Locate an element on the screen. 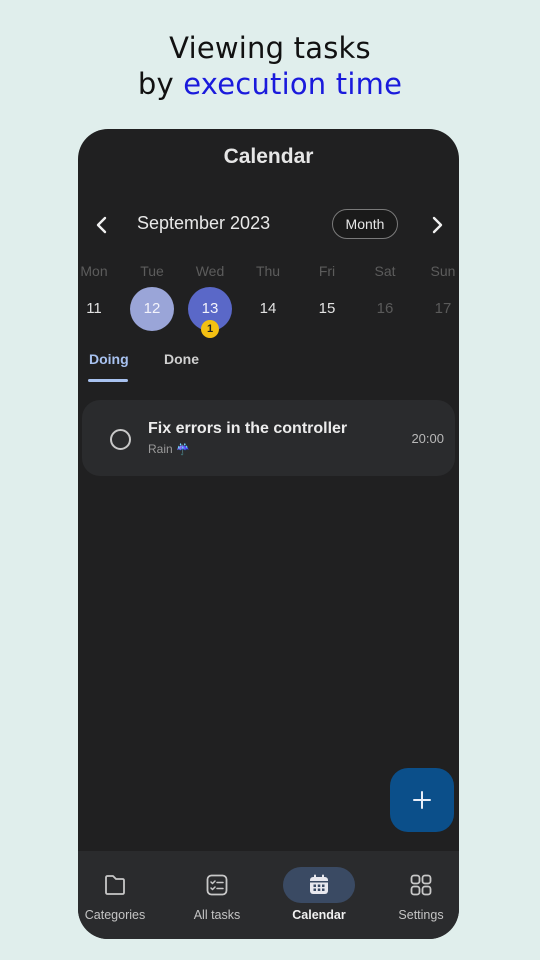 This screenshot has height=960, width=540. weekday-sun: Sun is located at coordinates (443, 271).